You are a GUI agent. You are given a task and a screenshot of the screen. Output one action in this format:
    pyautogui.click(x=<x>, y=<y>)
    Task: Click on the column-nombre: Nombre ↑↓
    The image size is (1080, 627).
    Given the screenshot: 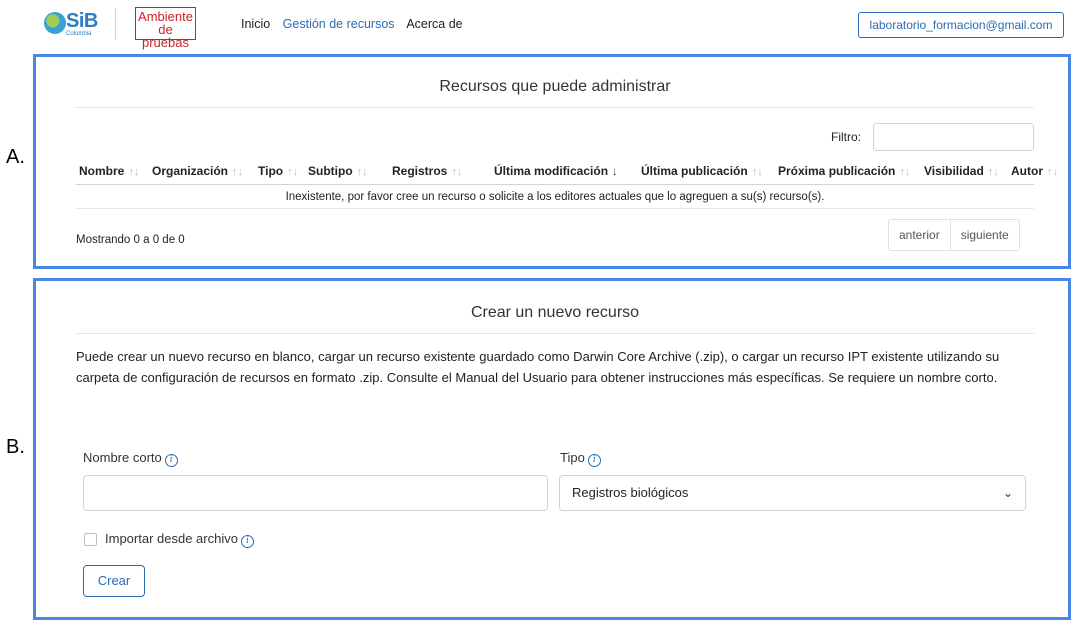 What is the action you would take?
    pyautogui.click(x=109, y=171)
    